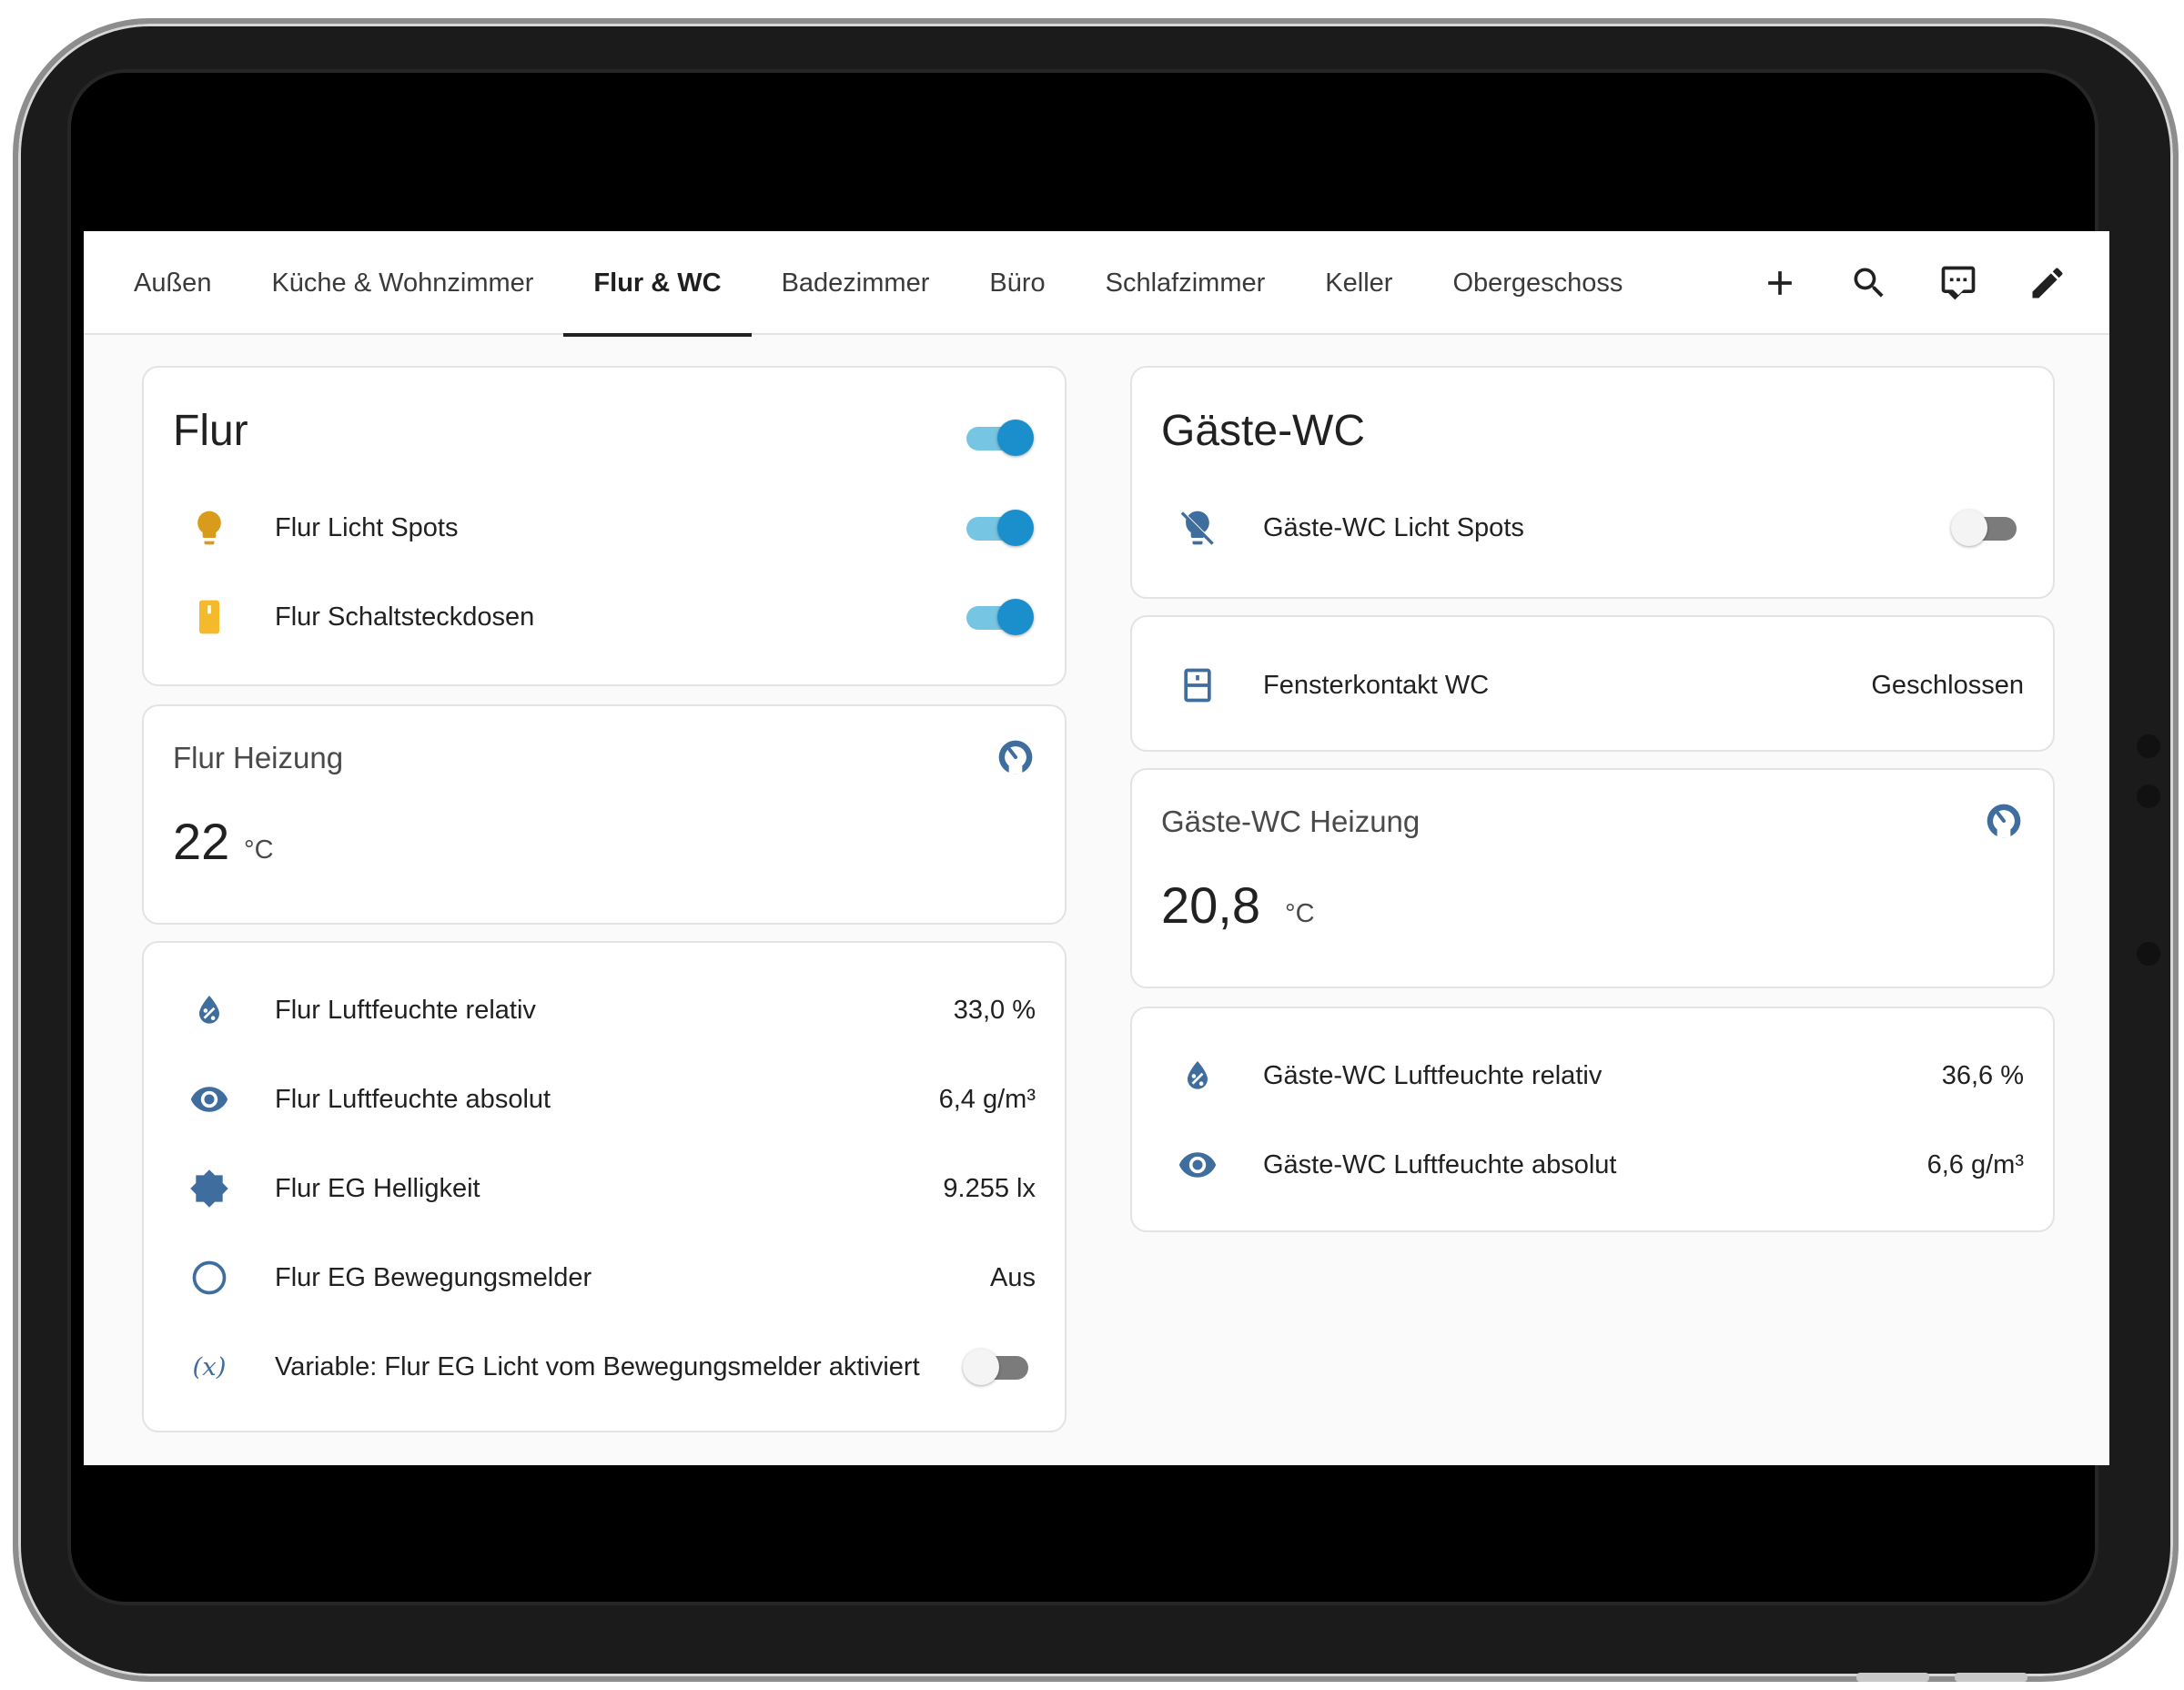  I want to click on tab-kueche-wohnzimmer: Küche & Wohnzimmer, so click(402, 283).